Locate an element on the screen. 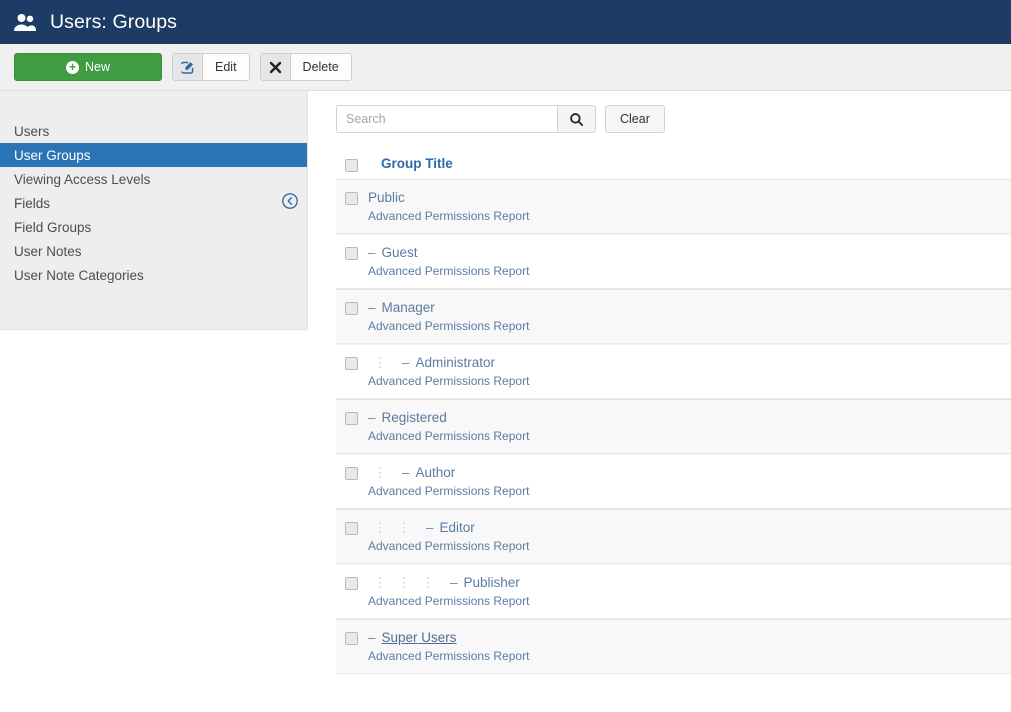  search-field-group is located at coordinates (466, 119).